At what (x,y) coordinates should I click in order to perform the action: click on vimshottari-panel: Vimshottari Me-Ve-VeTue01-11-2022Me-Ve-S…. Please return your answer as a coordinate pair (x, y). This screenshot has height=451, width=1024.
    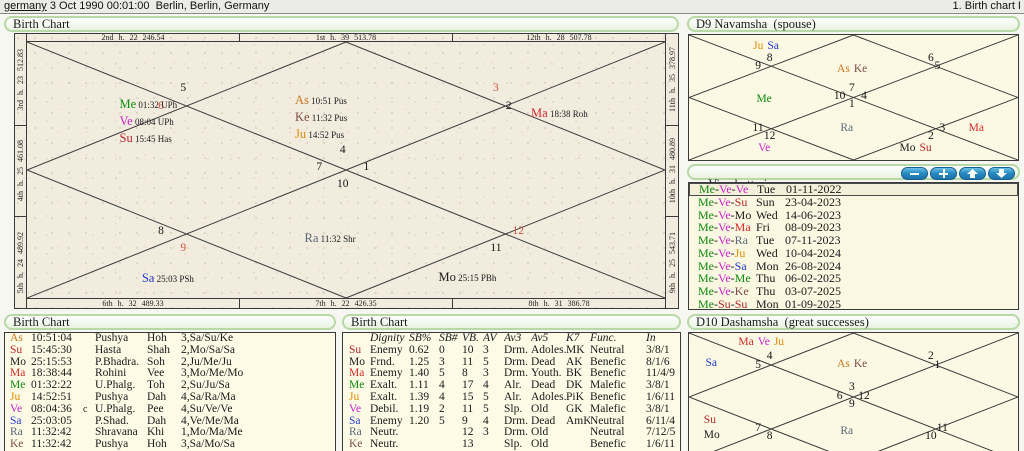
    Looking at the image, I should click on (853, 237).